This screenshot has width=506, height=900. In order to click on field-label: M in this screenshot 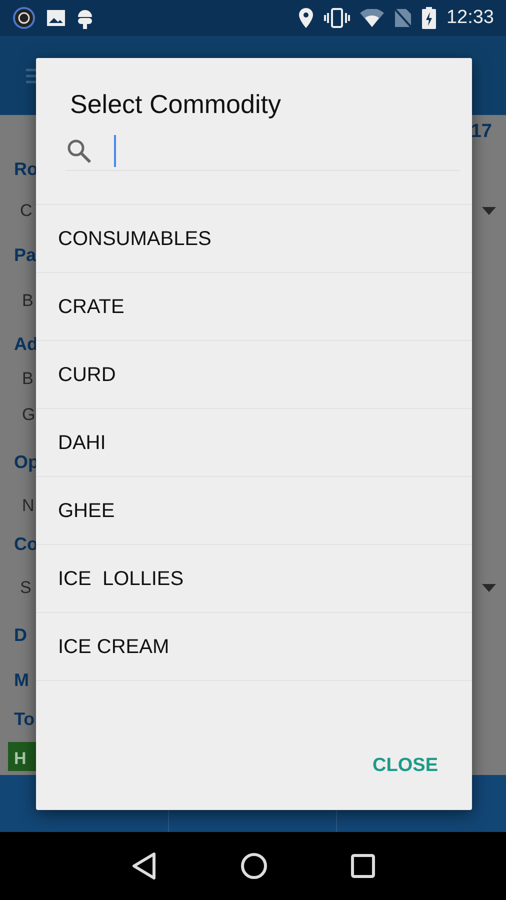, I will do `click(21, 680)`.